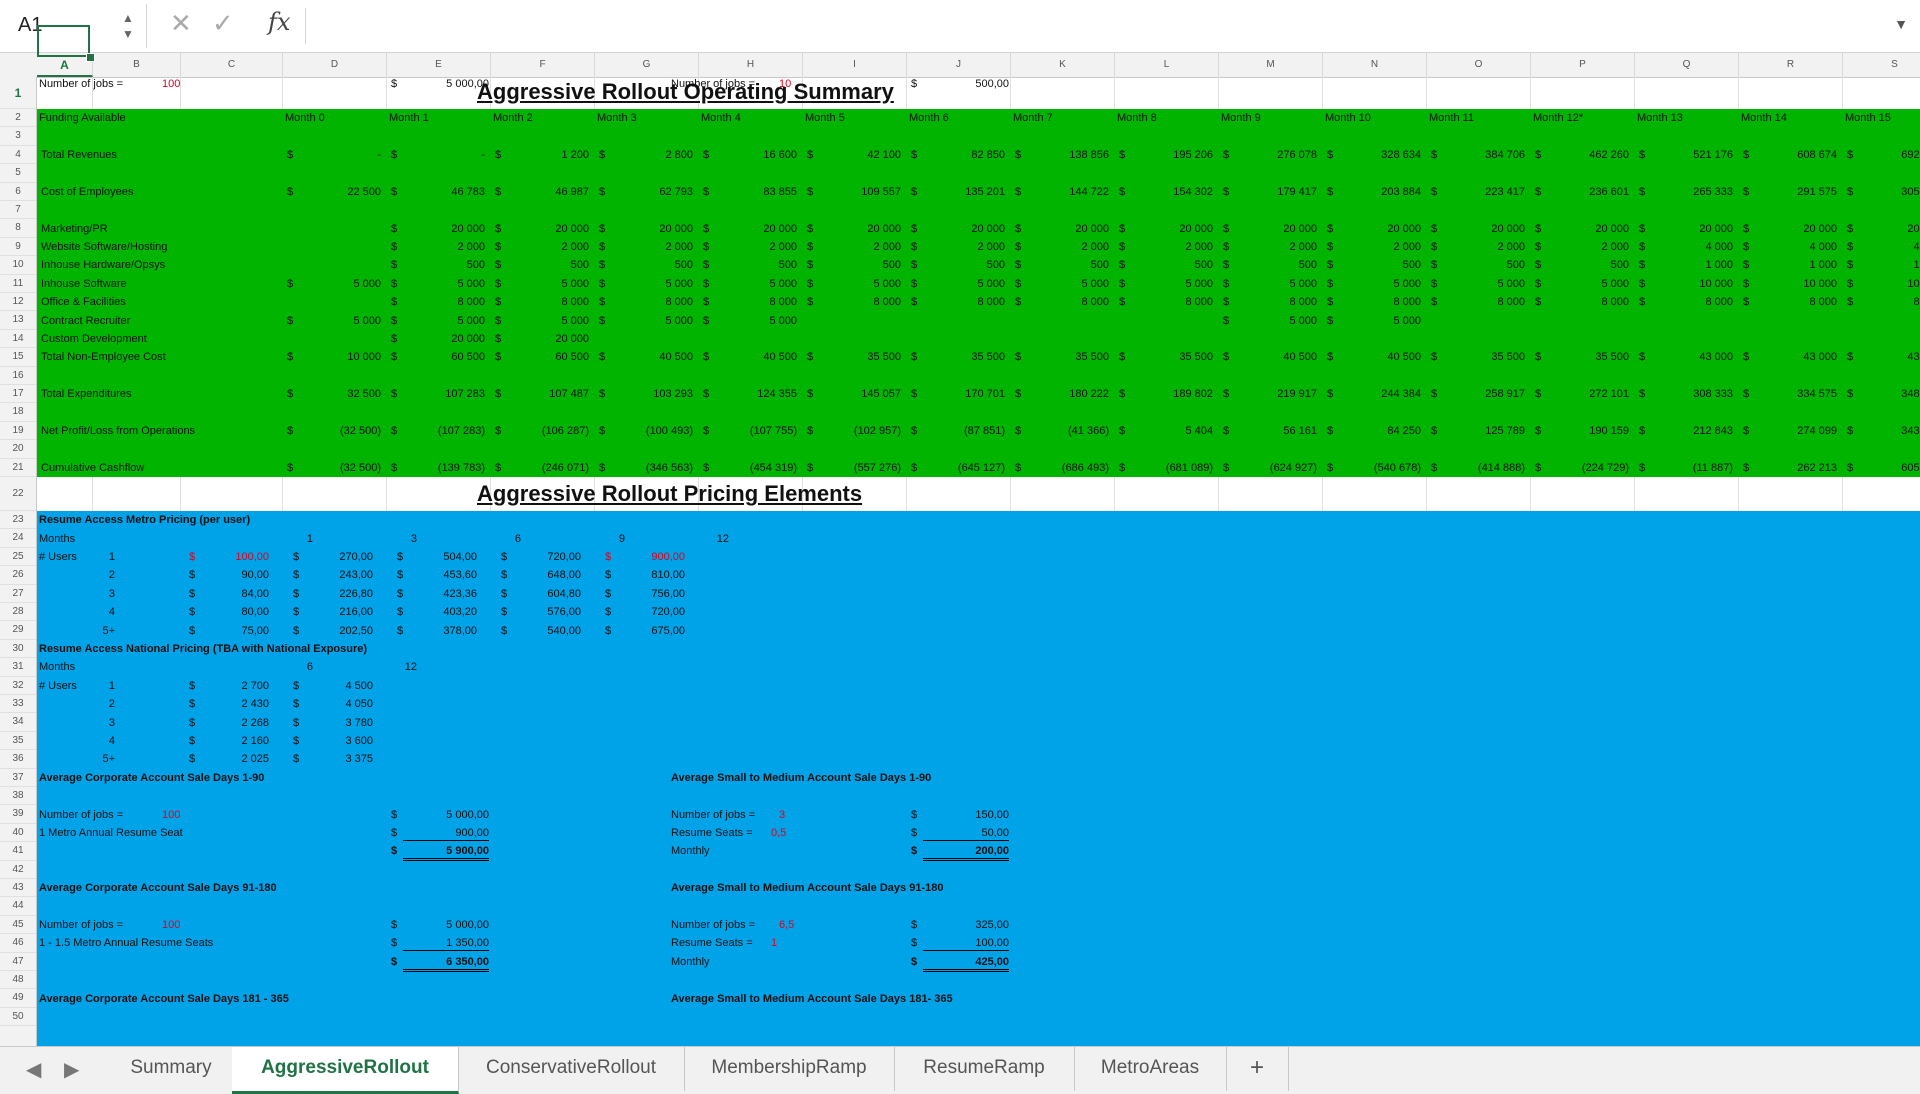  What do you see at coordinates (18, 833) in the screenshot?
I see `row-header-40: 40` at bounding box center [18, 833].